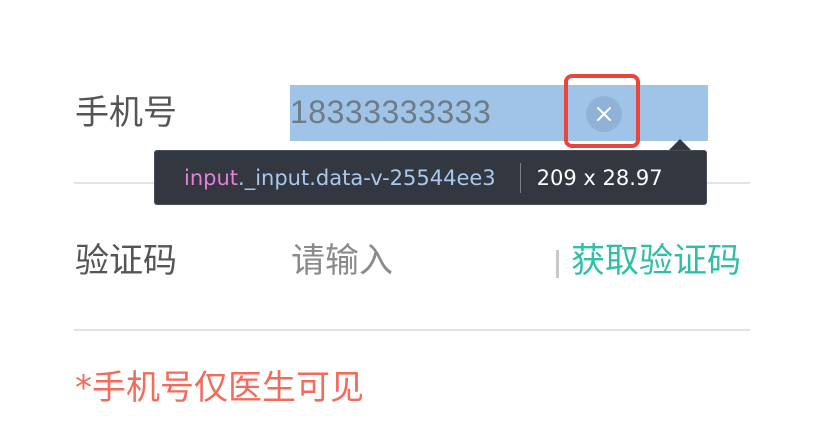 The height and width of the screenshot is (428, 824). I want to click on phone-label: 手机号, so click(126, 113).